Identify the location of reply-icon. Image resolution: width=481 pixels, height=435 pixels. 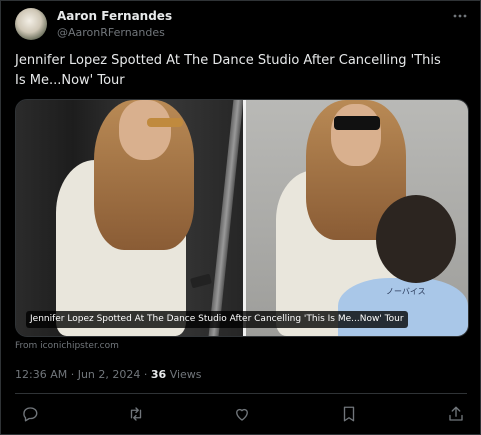
(30, 414).